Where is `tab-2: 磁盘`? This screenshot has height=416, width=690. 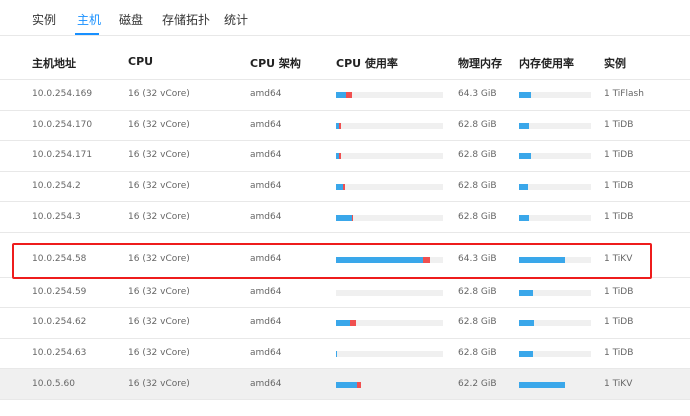
tab-2: 磁盘 is located at coordinates (131, 19).